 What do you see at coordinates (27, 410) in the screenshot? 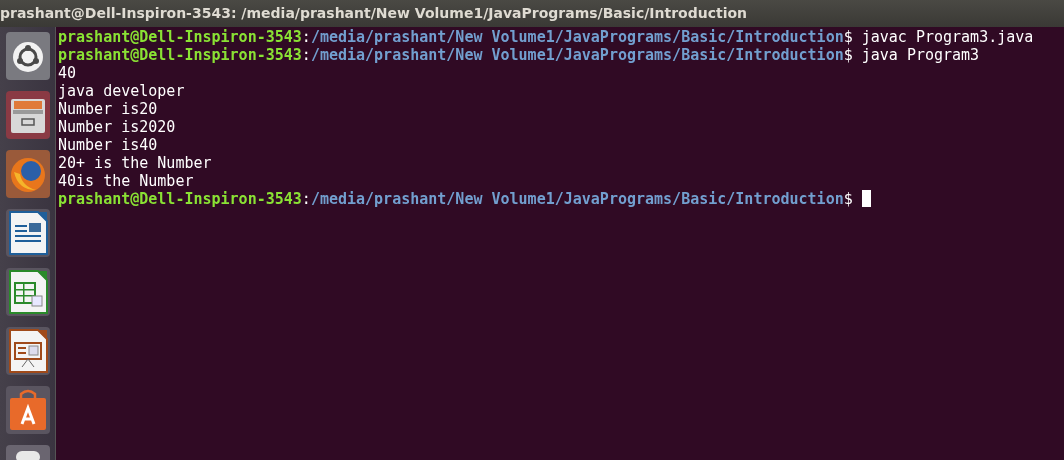
I see `shopping-bag-icon` at bounding box center [27, 410].